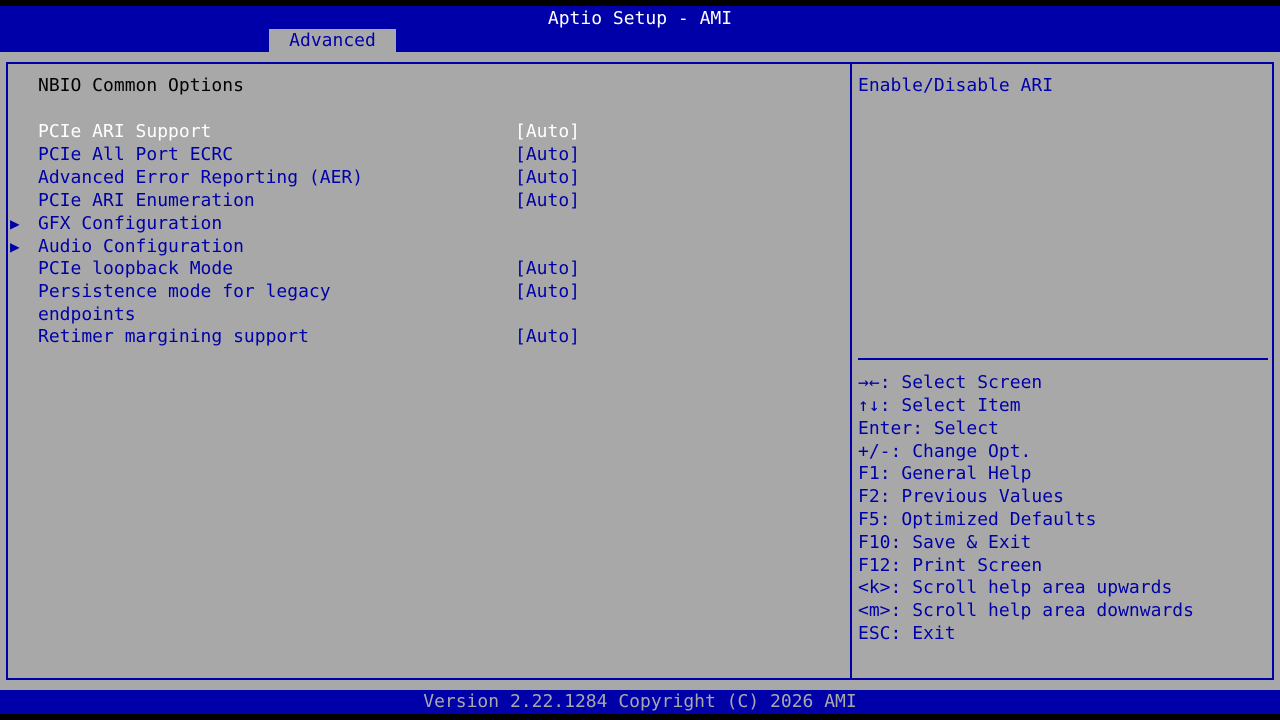 This screenshot has width=1280, height=720. I want to click on key-legend-item: +/-: Change Opt., so click(944, 451).